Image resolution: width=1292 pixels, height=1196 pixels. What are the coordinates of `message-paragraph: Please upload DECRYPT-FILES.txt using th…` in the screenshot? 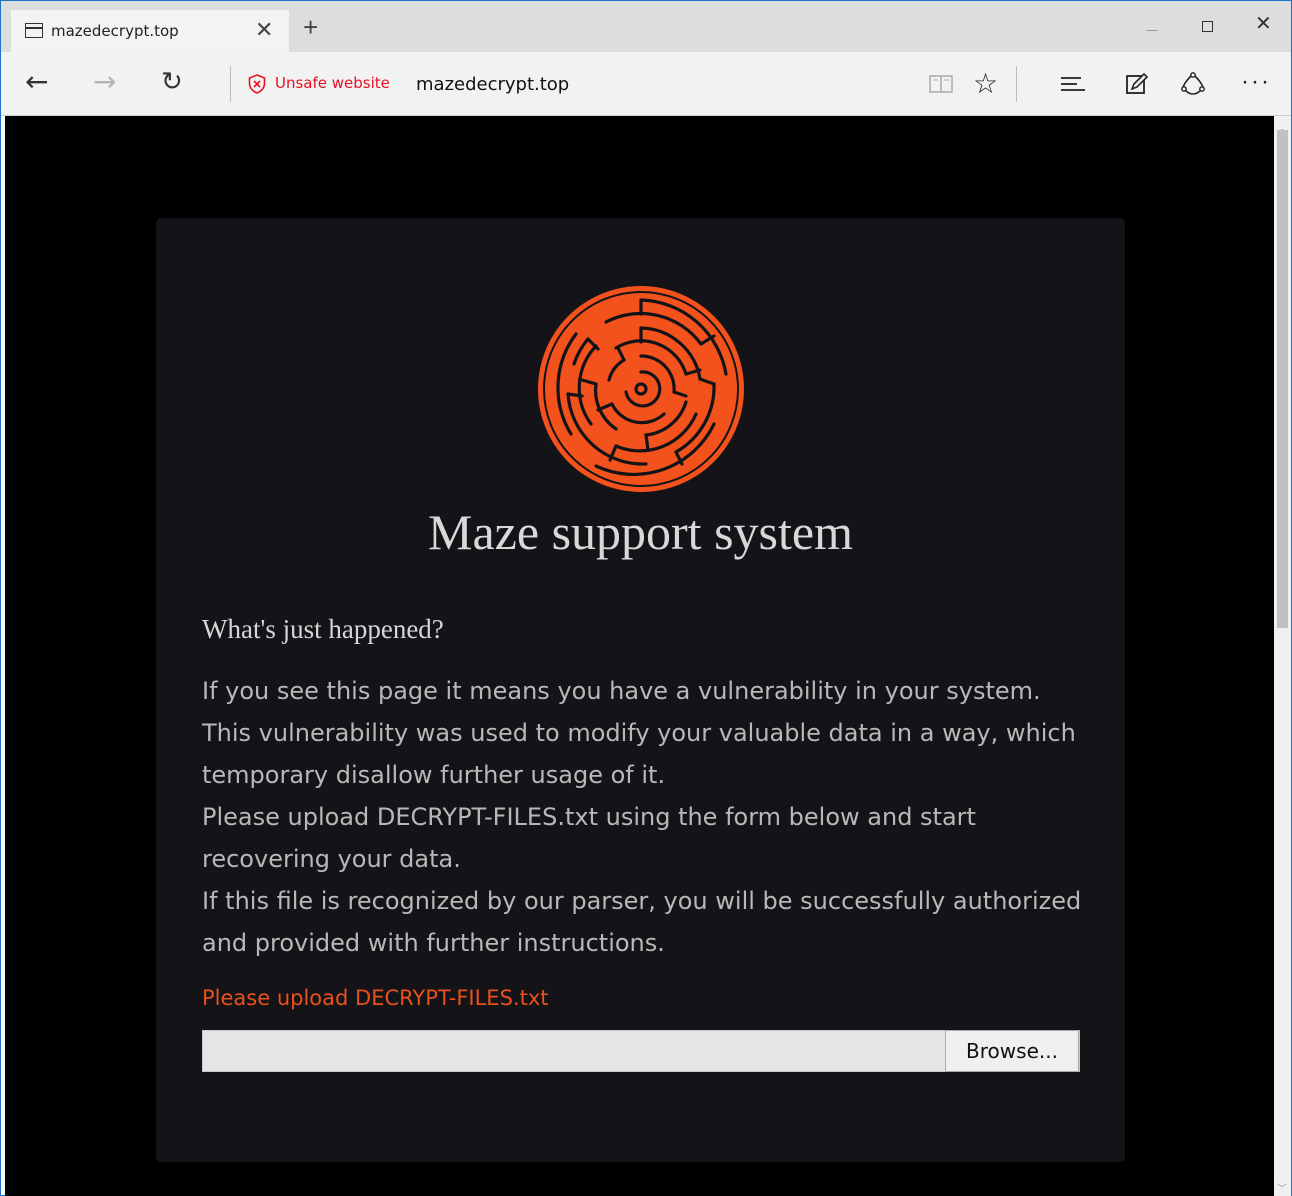 It's located at (589, 838).